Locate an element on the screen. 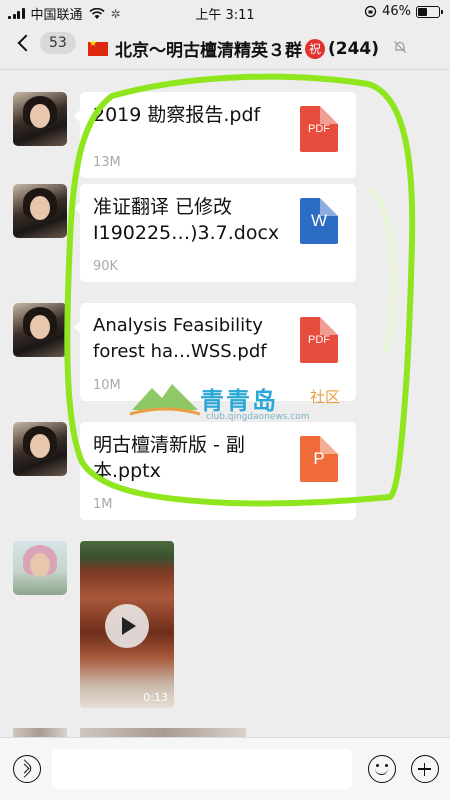 The height and width of the screenshot is (800, 450). file-name: 明古檀清新版 - 副本.pptx is located at coordinates (169, 458).